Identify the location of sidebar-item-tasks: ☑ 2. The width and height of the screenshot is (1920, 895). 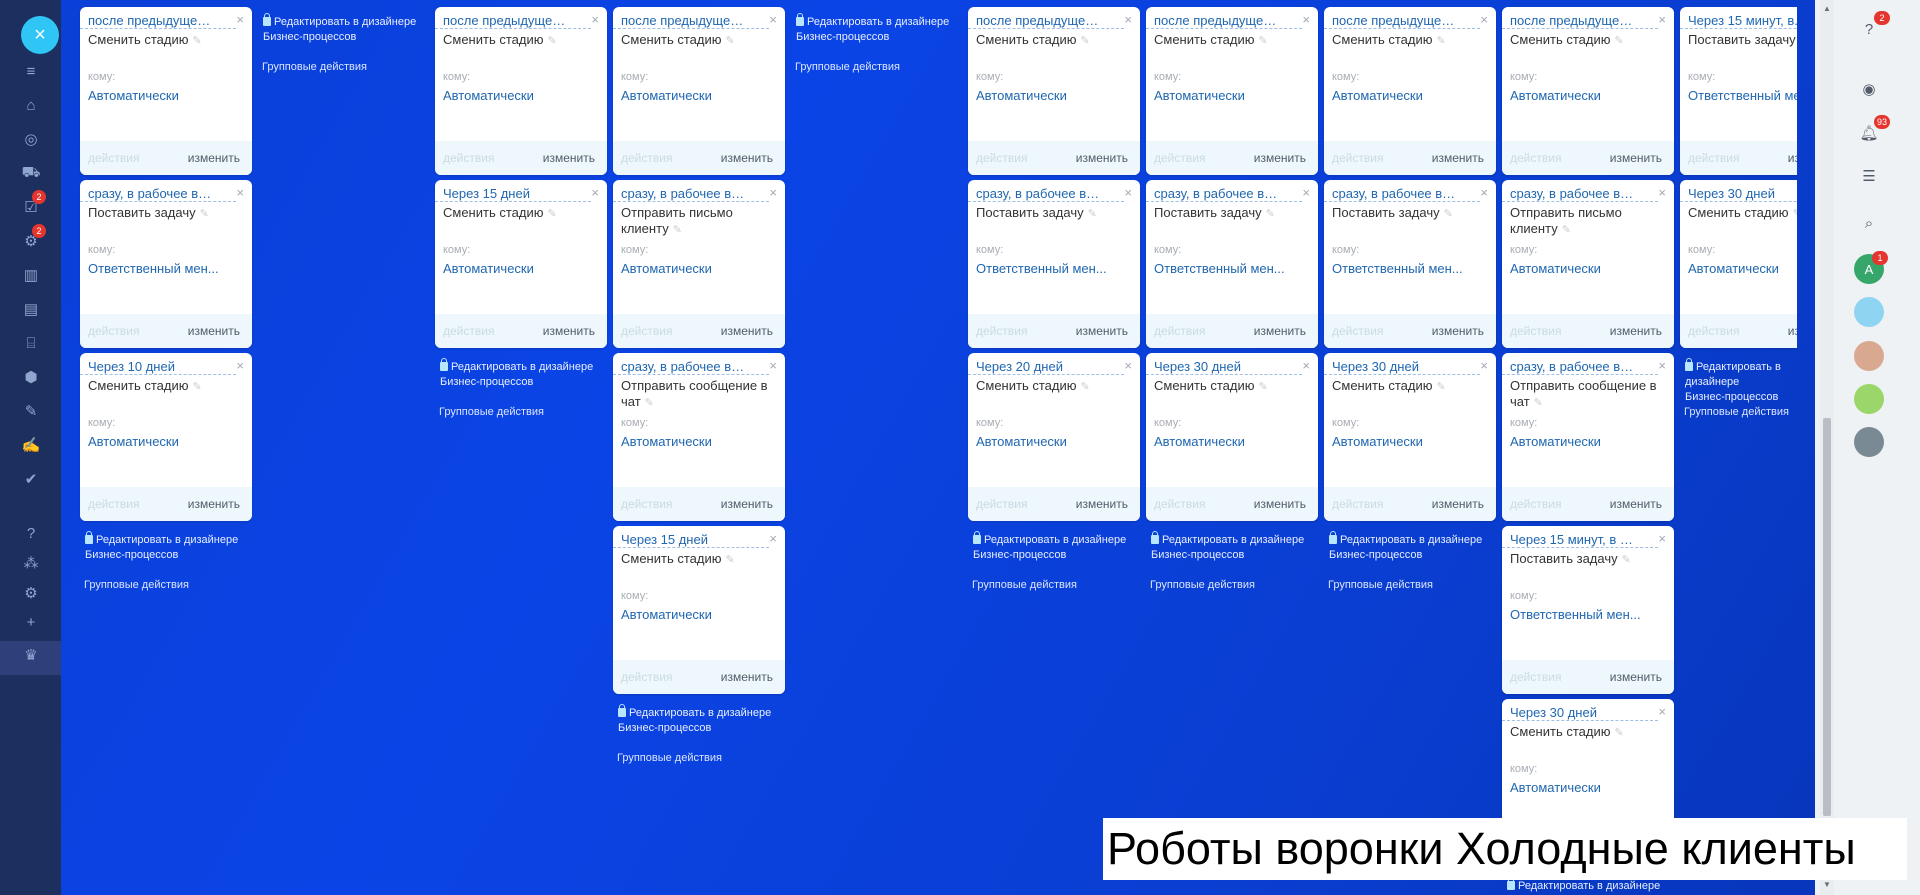
(32, 205).